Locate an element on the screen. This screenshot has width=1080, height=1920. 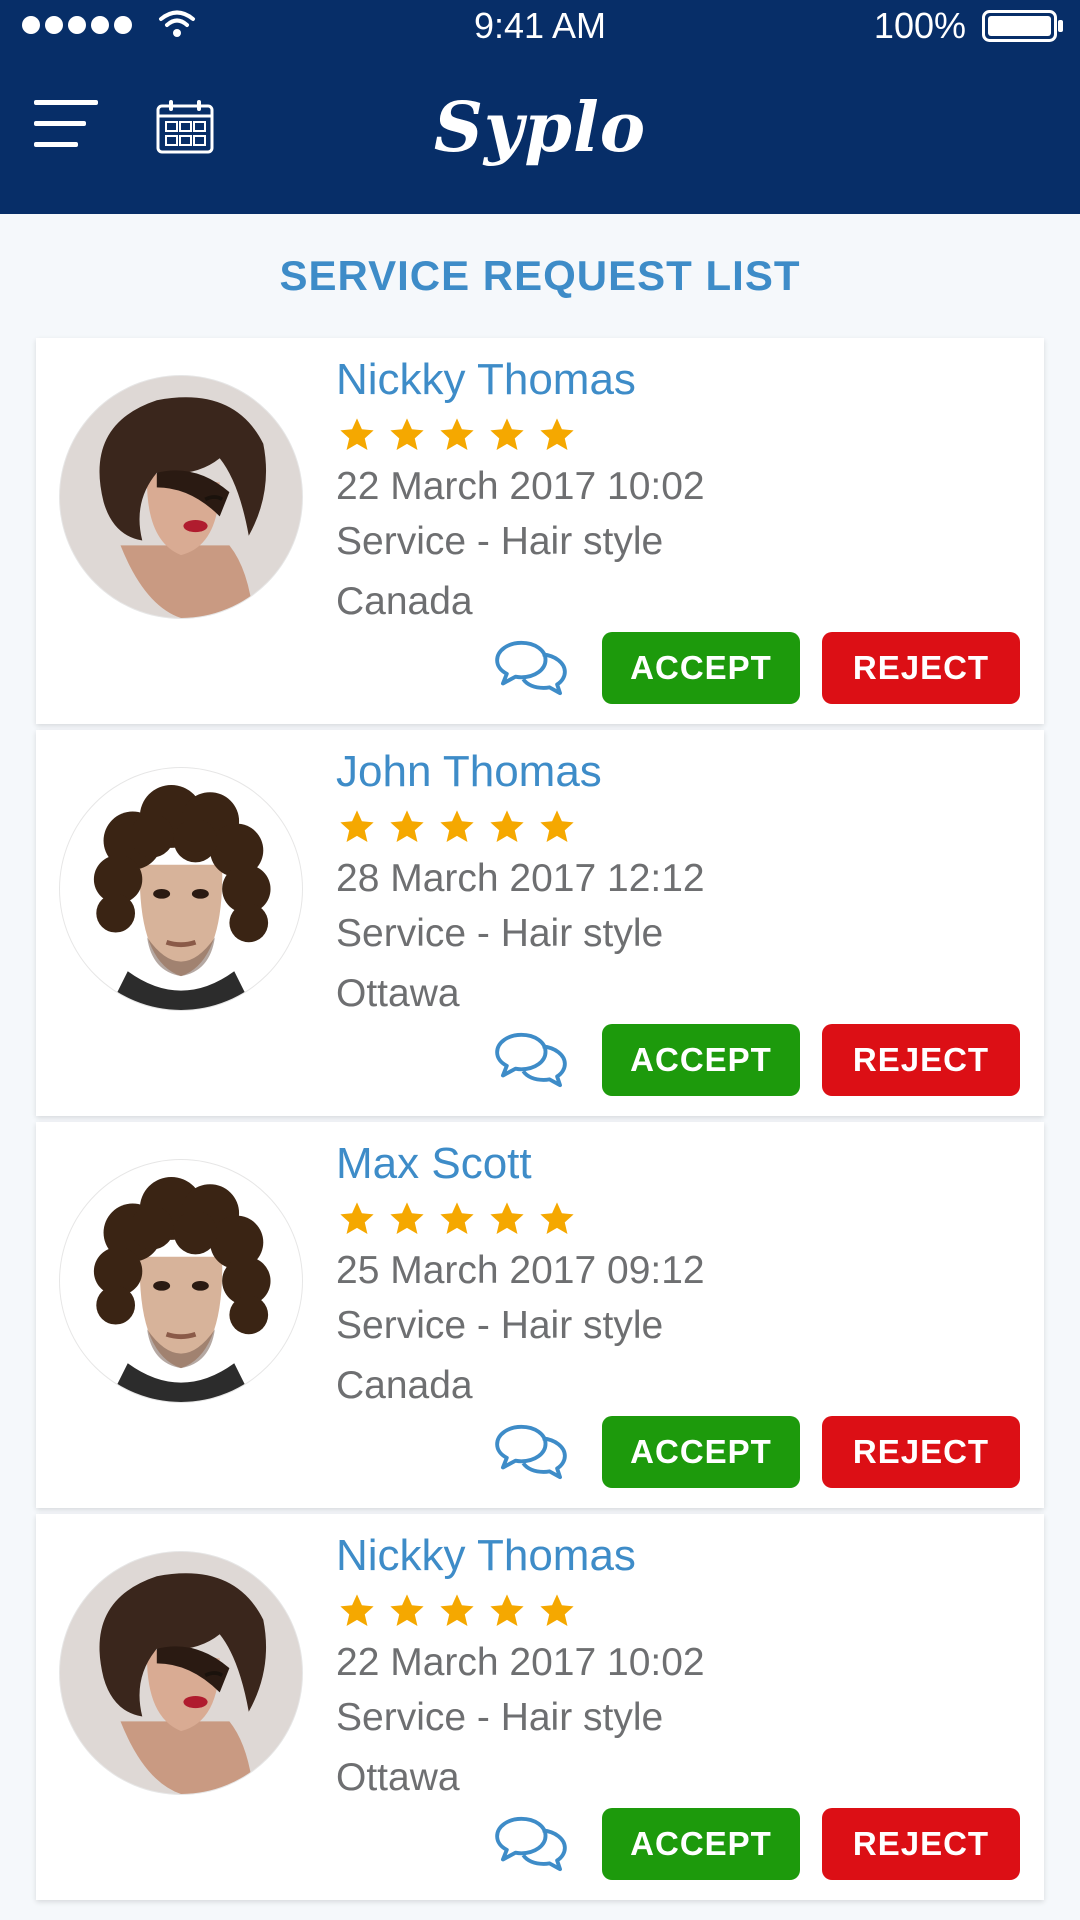
request-date: 25 March 2017 09:12 is located at coordinates (520, 1270).